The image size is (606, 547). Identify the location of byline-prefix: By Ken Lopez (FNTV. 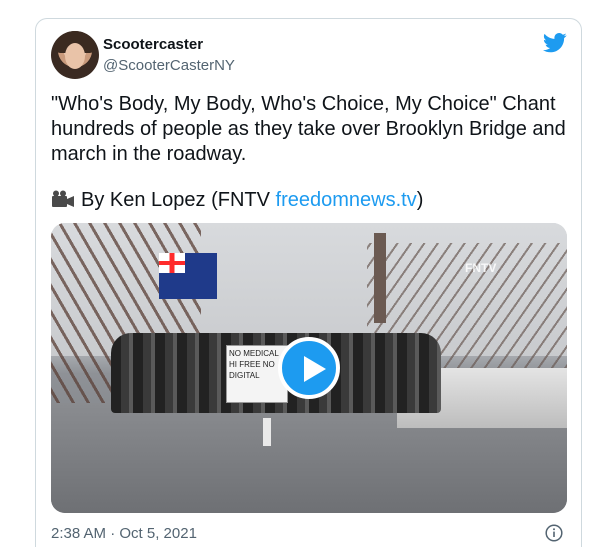
(178, 200).